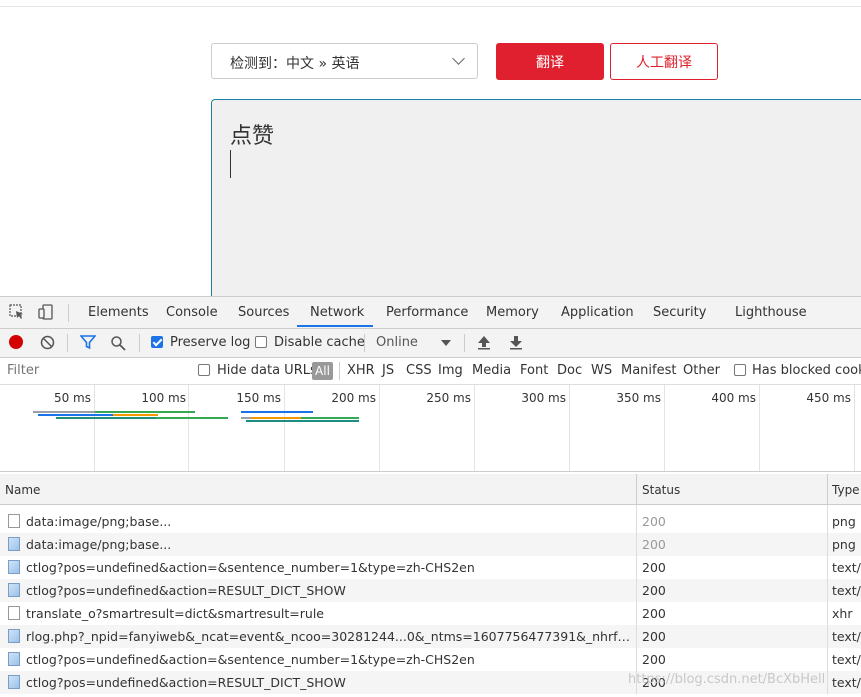 The image size is (861, 697). What do you see at coordinates (842, 613) in the screenshot?
I see `request-type: xhr` at bounding box center [842, 613].